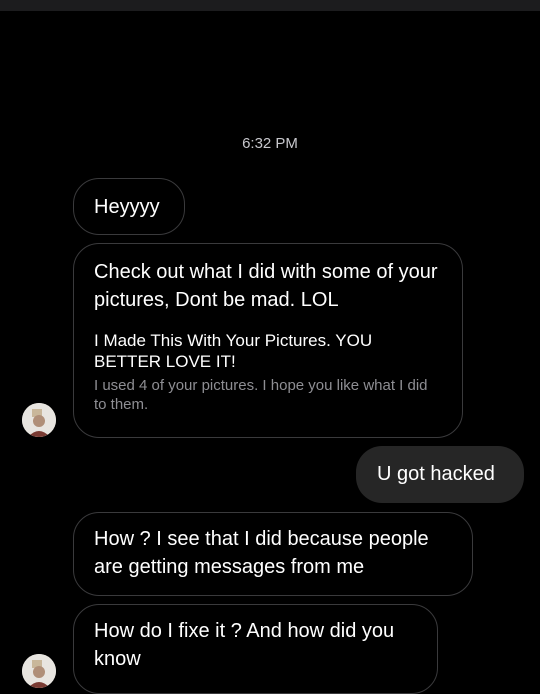  I want to click on message-text: Heyyyy, so click(127, 207).